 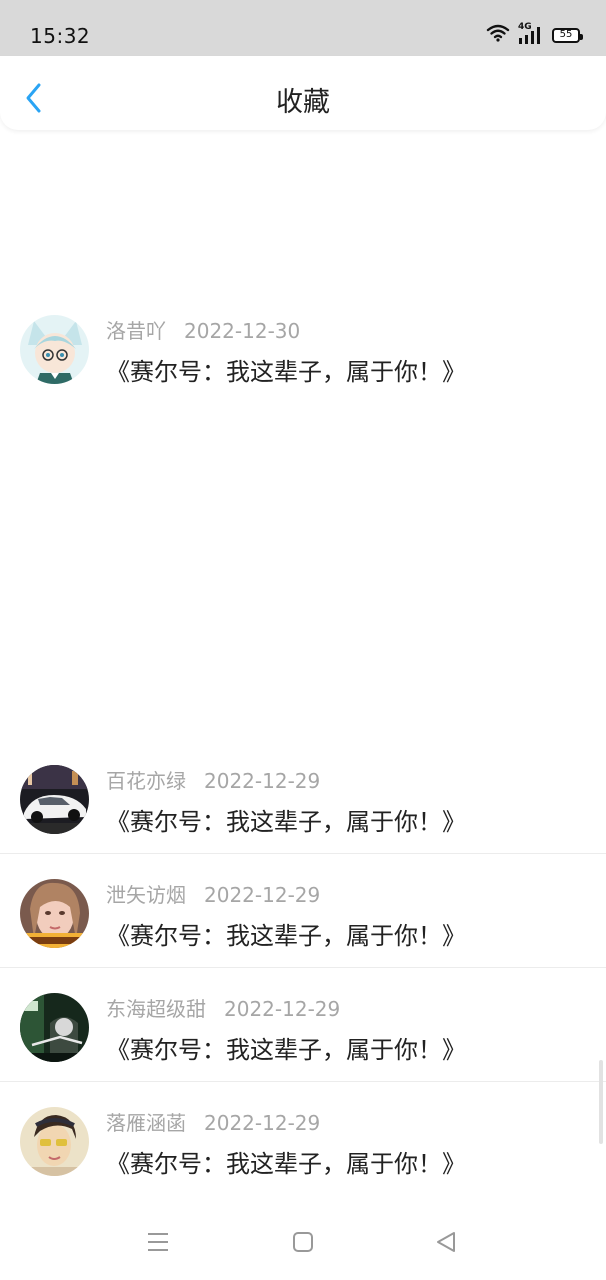 What do you see at coordinates (303, 1025) in the screenshot?
I see `list-item: 东海超级甜 2022-12-29 《赛尔号：我这辈子，属于你！》` at bounding box center [303, 1025].